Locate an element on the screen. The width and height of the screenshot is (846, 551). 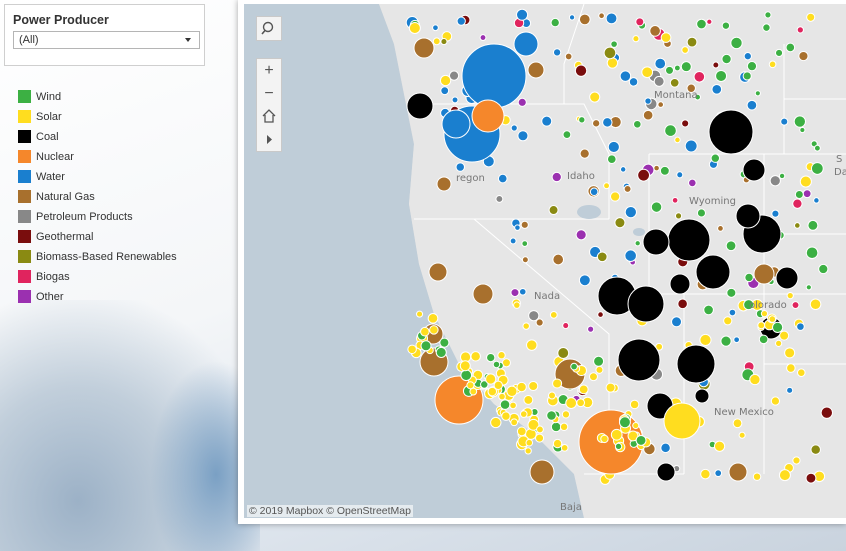
zoom-in-button: + is located at coordinates (269, 70).